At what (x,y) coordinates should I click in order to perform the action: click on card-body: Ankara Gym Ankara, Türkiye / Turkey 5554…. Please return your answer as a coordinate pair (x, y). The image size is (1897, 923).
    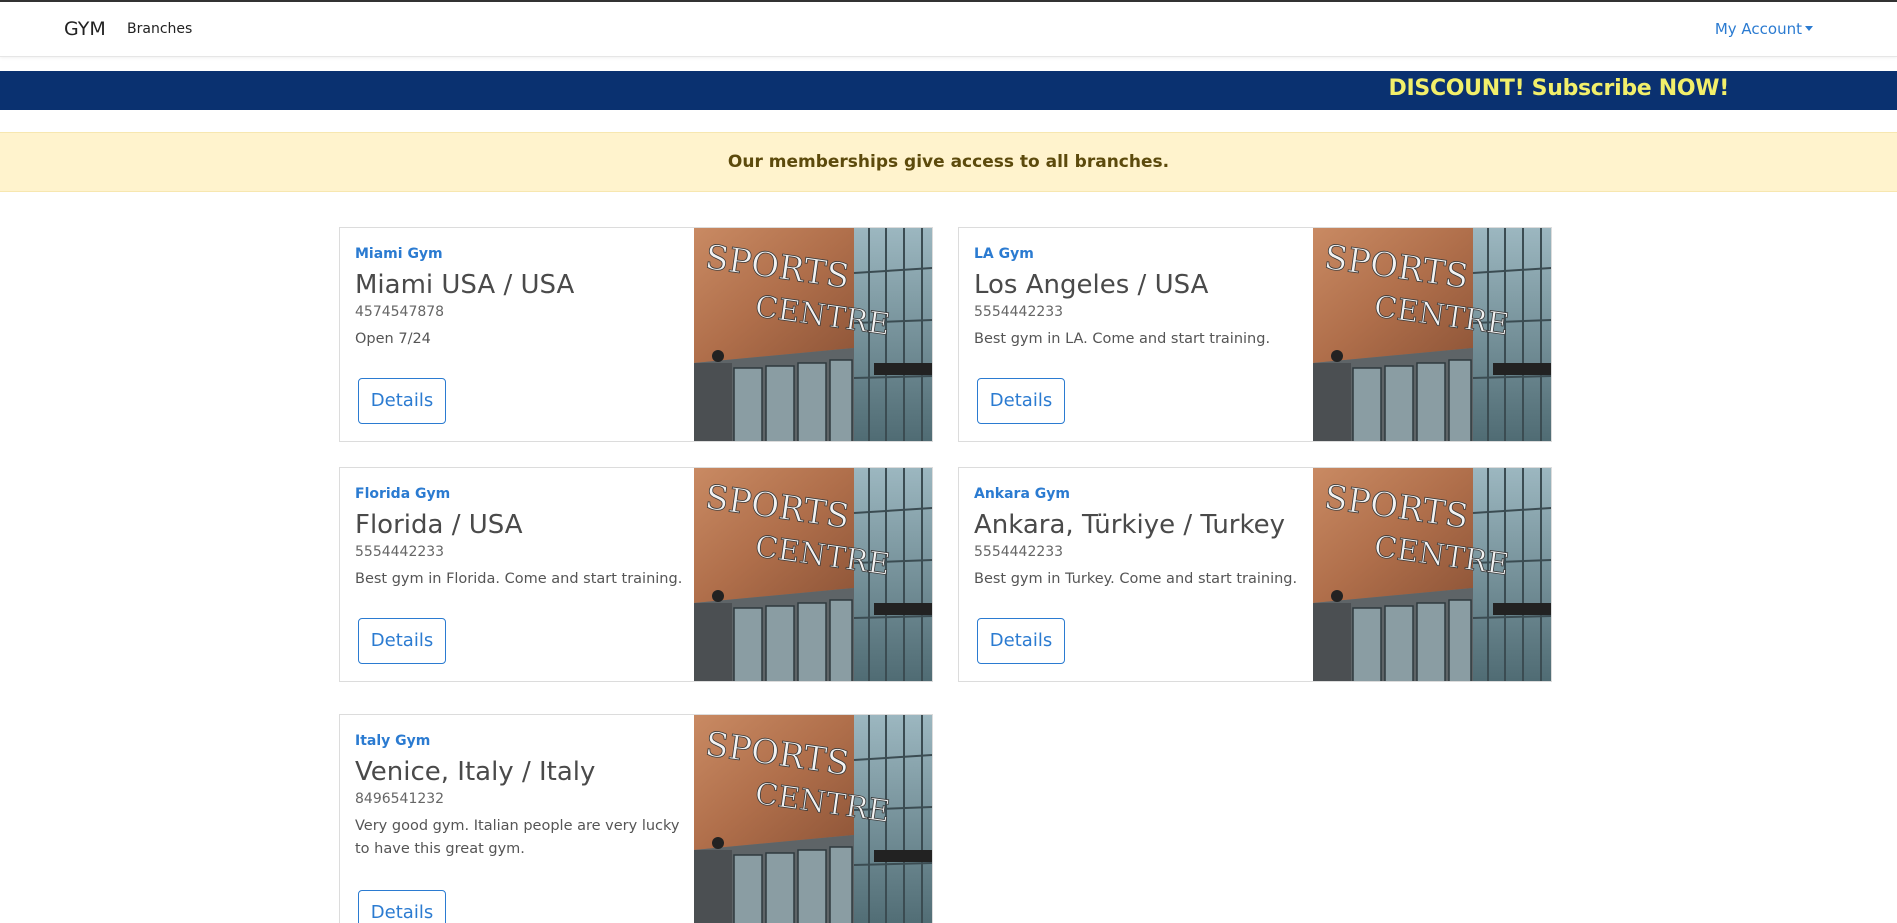
    Looking at the image, I should click on (1139, 538).